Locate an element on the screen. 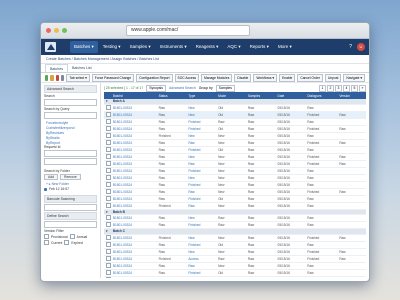 The height and width of the screenshot is (300, 400). toolbar-button: Workflows ▾ is located at coordinates (265, 77).